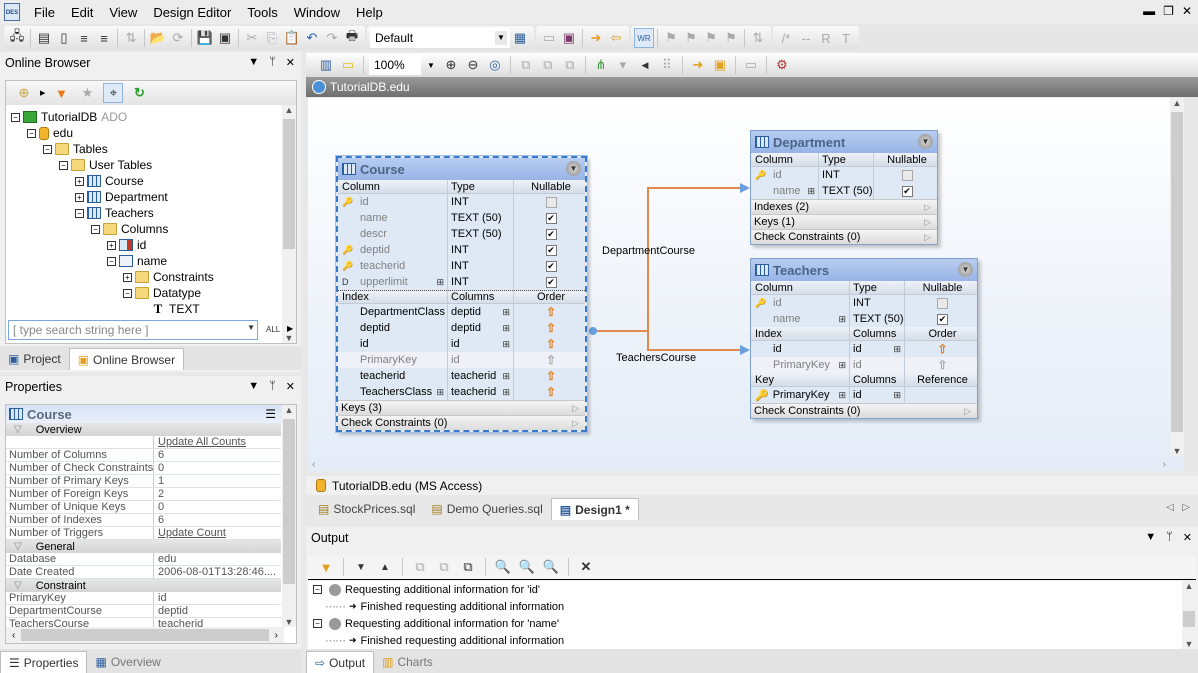  I want to click on relation-label-department-course: DepartmentCourse, so click(648, 251).